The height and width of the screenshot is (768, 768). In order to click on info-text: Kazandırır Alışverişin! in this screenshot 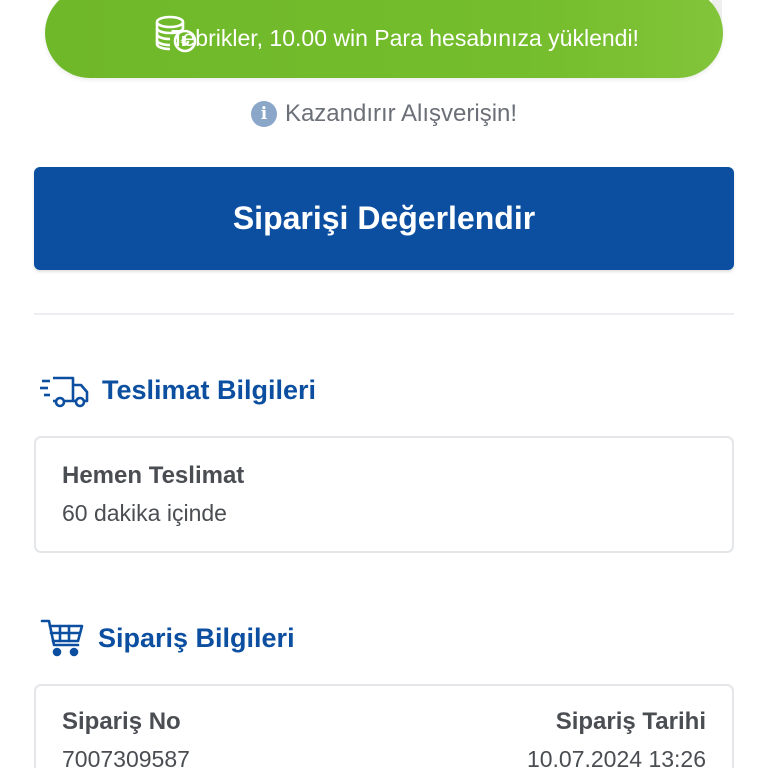, I will do `click(401, 113)`.